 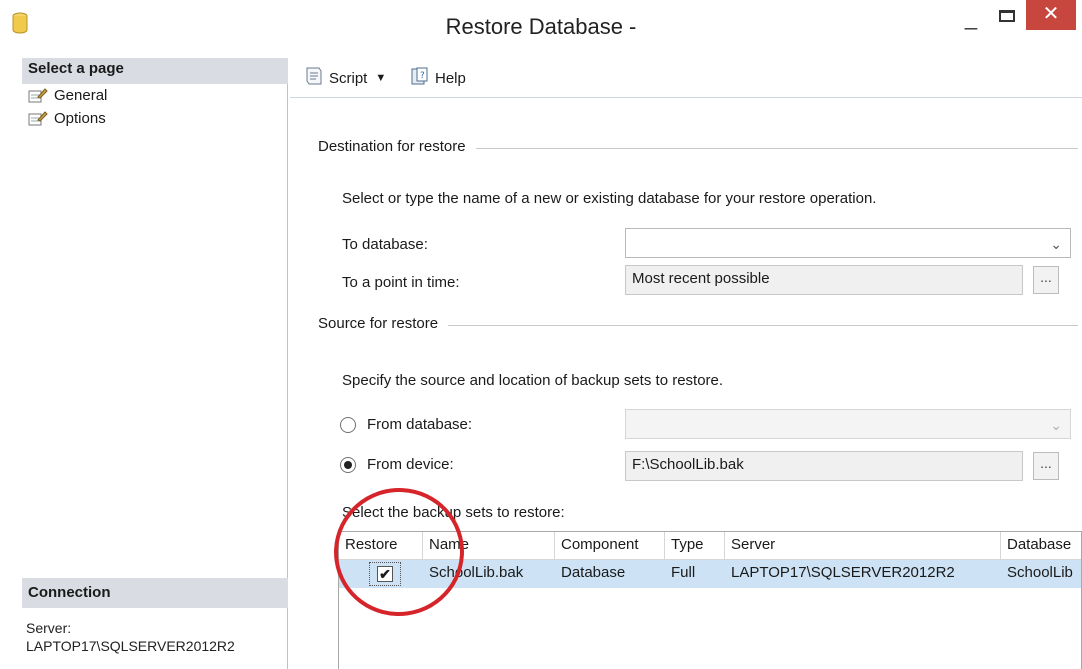 I want to click on from-device-radio, so click(x=348, y=465).